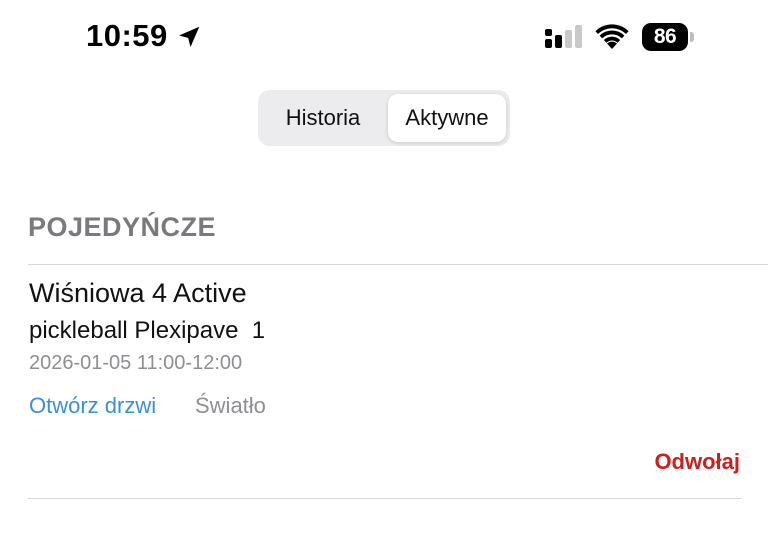 Image resolution: width=768 pixels, height=538 pixels. What do you see at coordinates (127, 35) in the screenshot?
I see `clock-time: 10:59` at bounding box center [127, 35].